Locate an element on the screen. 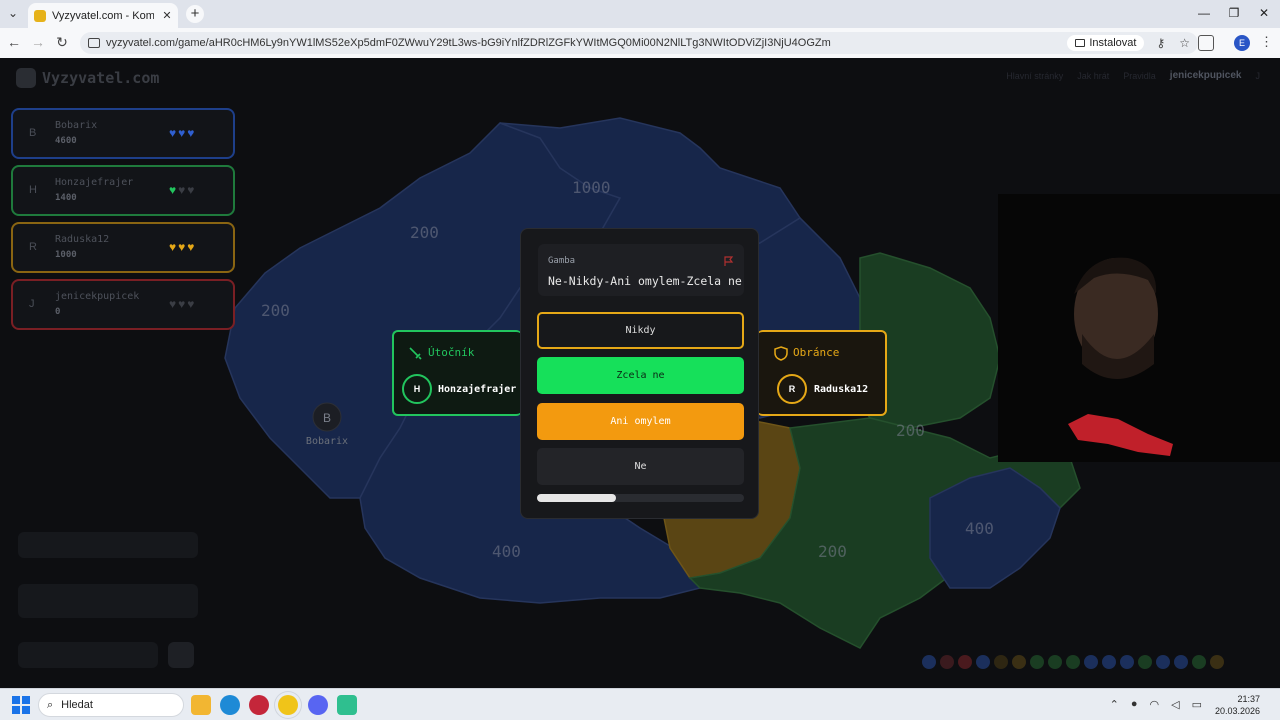  site-info-icon is located at coordinates (94, 43).